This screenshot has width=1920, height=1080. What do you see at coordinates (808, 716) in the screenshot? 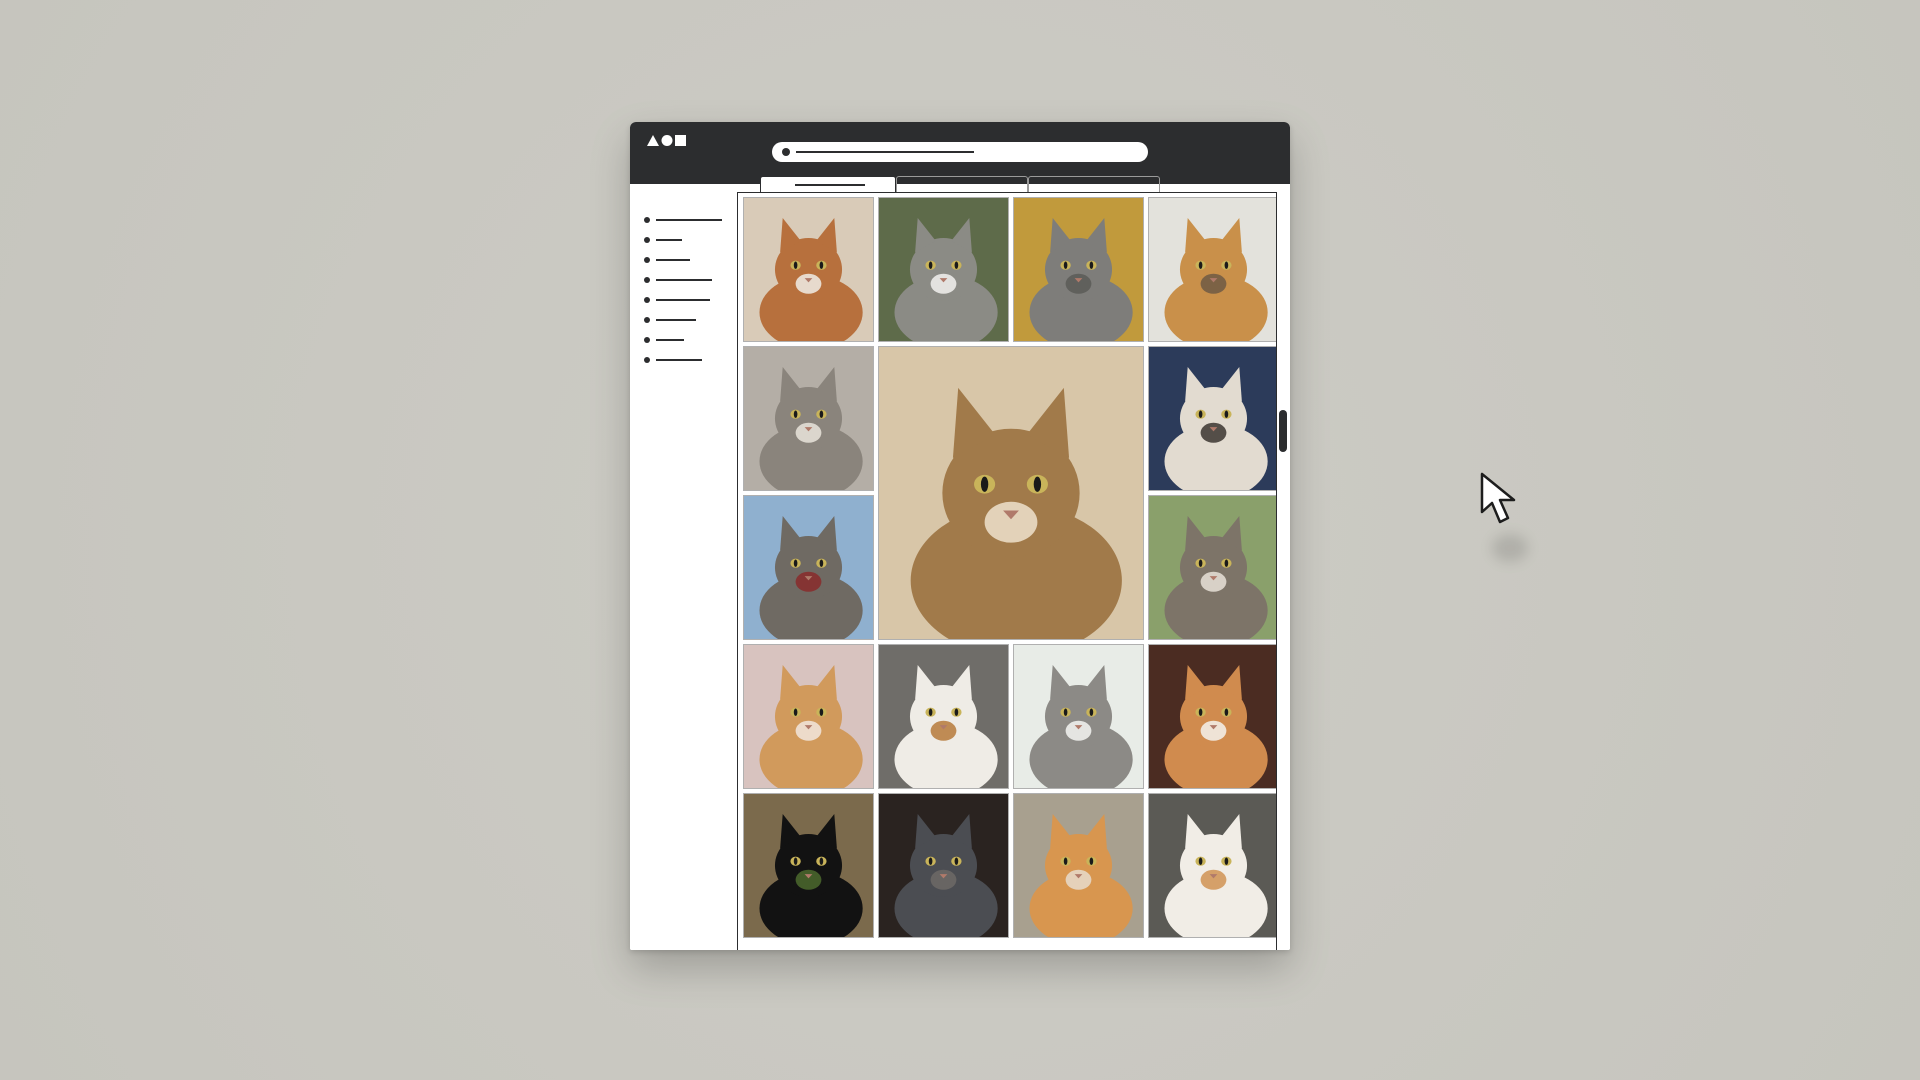
I see `photo-ginger-cat-lying` at bounding box center [808, 716].